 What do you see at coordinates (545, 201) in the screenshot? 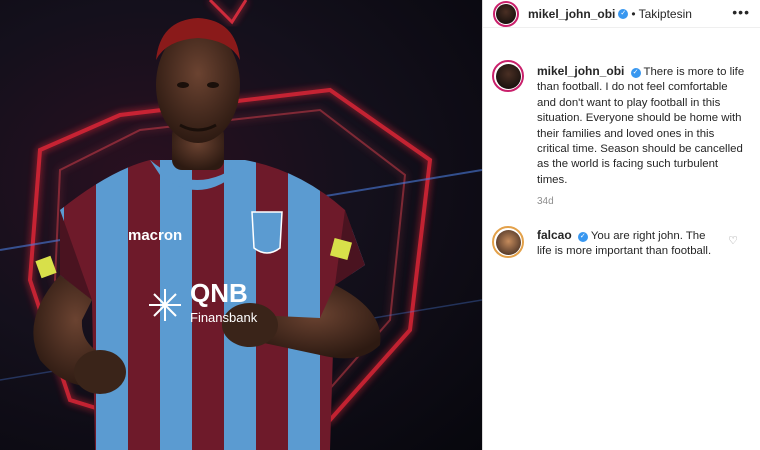
I see `post-timestamp: 34d` at bounding box center [545, 201].